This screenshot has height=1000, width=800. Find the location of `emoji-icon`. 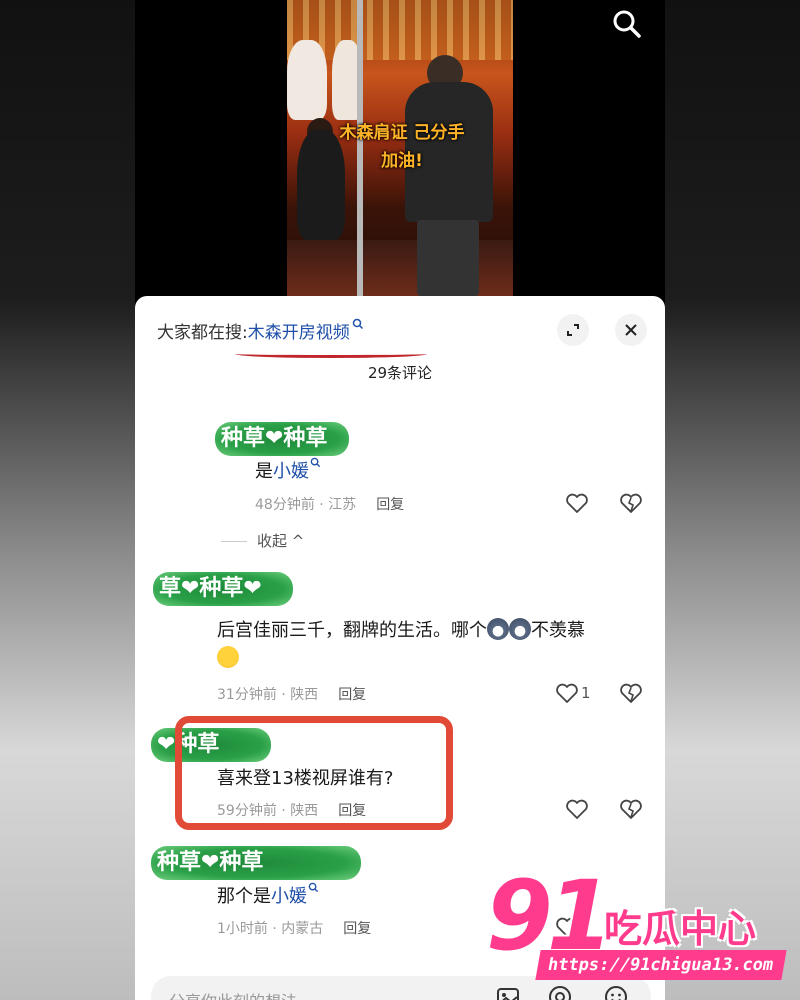

emoji-icon is located at coordinates (616, 992).